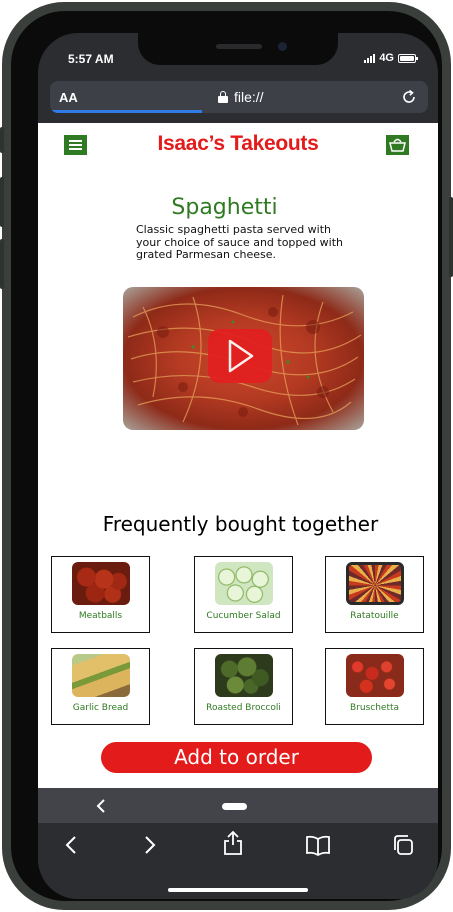 This screenshot has width=453, height=912. I want to click on browser-toolbar, so click(238, 843).